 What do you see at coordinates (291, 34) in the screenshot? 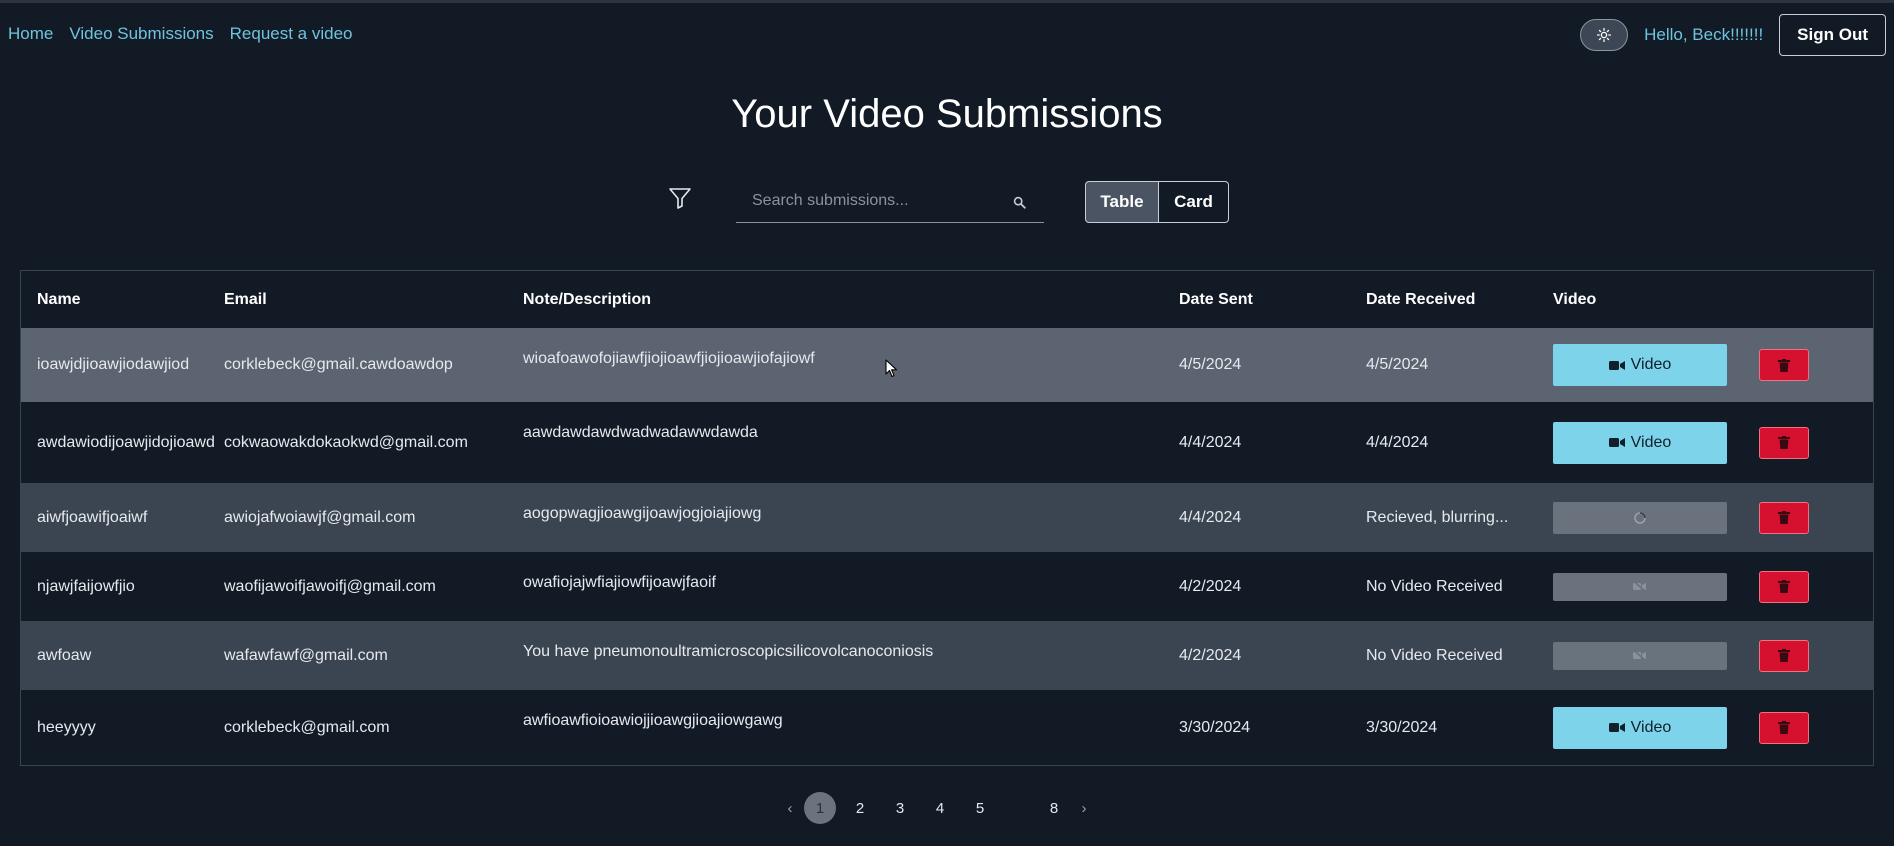
I see `nav-request-video: Request a video` at bounding box center [291, 34].